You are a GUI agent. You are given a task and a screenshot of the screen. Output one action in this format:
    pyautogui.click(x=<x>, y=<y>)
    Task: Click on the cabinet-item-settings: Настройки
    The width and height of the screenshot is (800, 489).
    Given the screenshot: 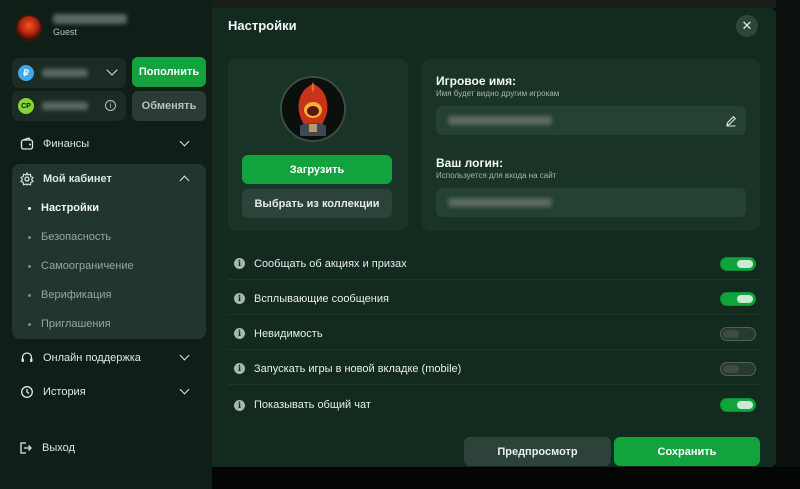 What is the action you would take?
    pyautogui.click(x=63, y=208)
    